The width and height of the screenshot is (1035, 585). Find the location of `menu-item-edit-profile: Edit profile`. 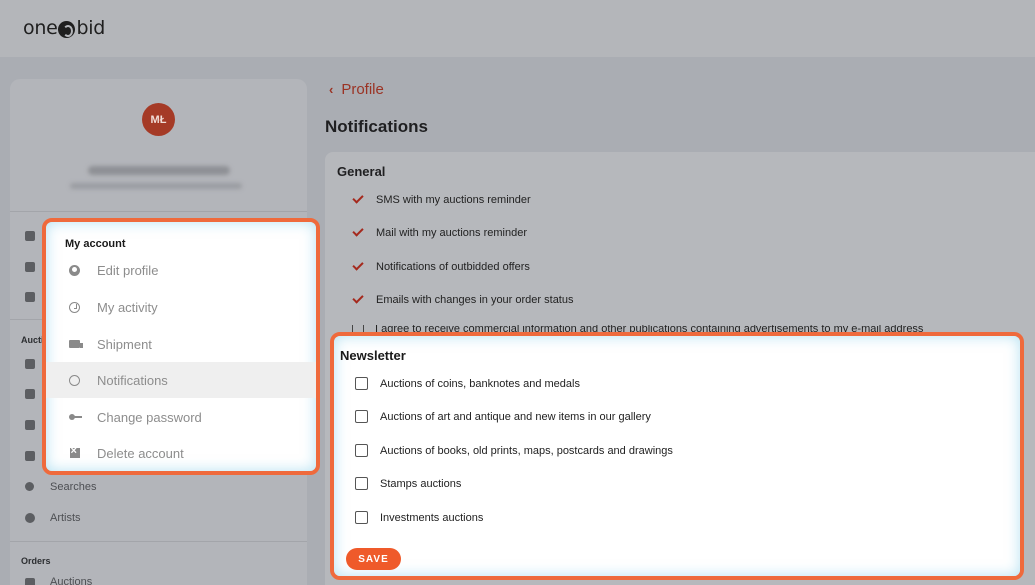

menu-item-edit-profile: Edit profile is located at coordinates (181, 270).